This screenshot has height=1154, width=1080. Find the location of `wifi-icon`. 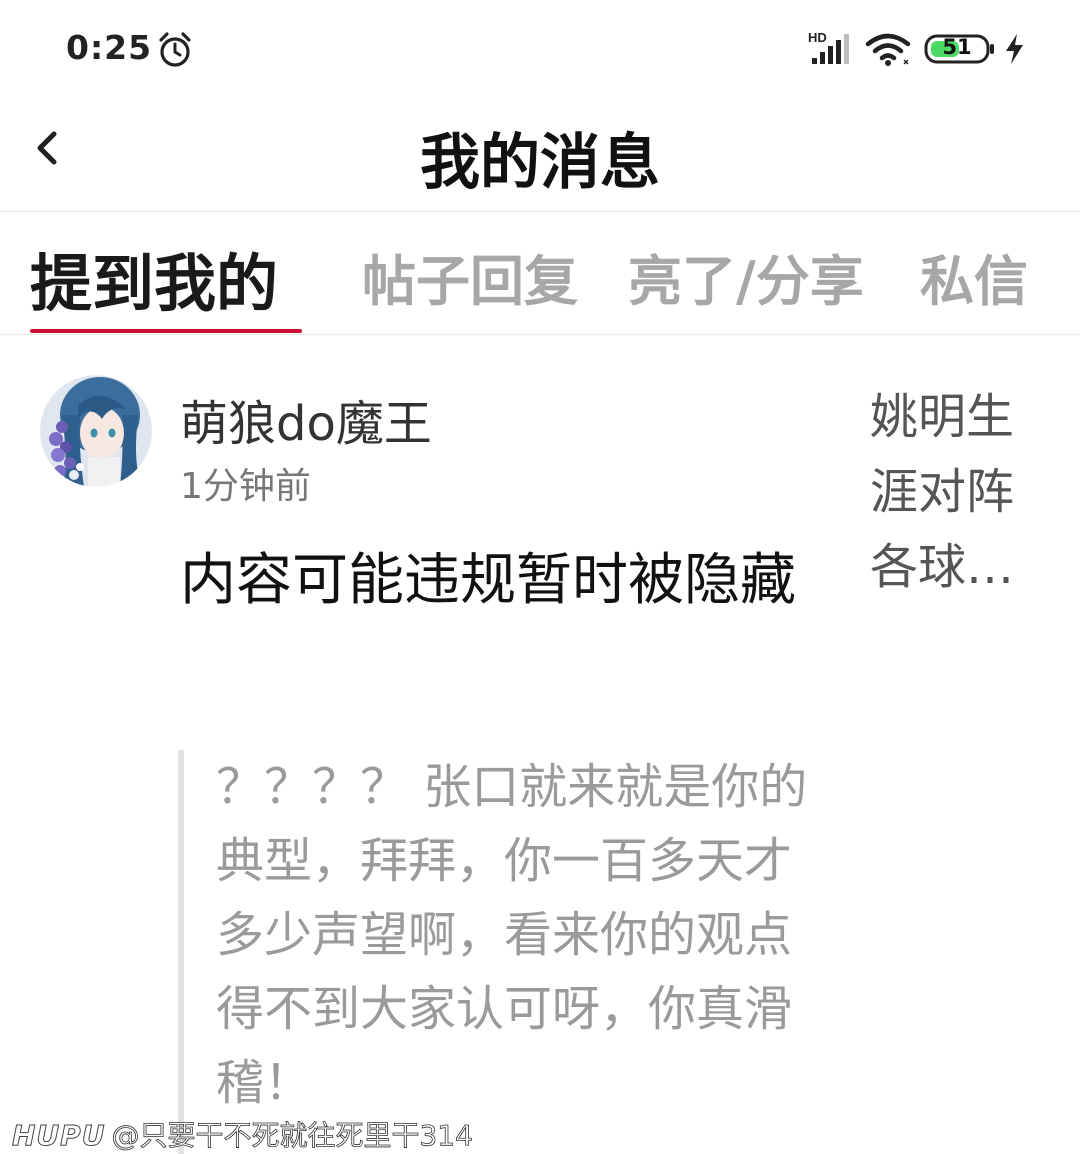

wifi-icon is located at coordinates (888, 49).